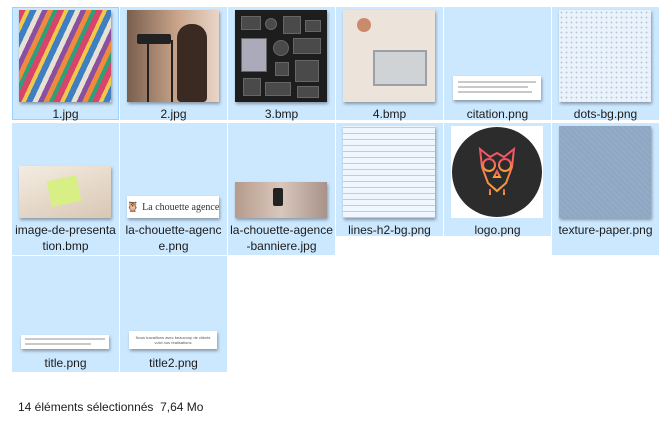 Image resolution: width=663 pixels, height=432 pixels. I want to click on file-item-logo-png: logo.png, so click(497, 180).